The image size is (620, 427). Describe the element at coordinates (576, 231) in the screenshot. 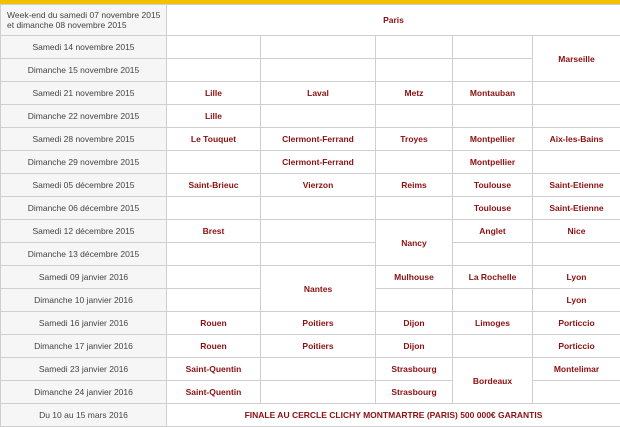

I see `city-nice: Nice` at that location.